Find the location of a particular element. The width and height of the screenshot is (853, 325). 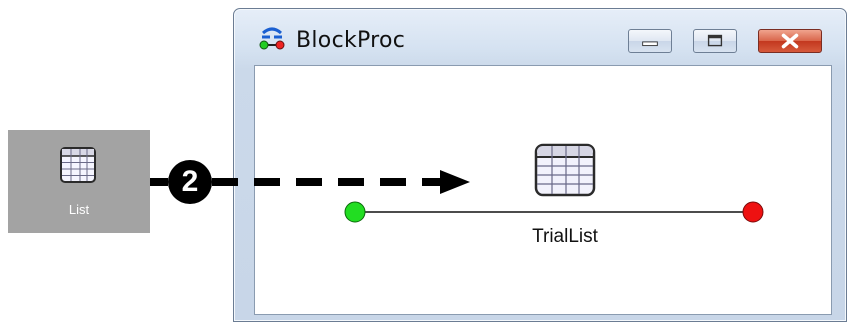

list-table-icon is located at coordinates (78, 165).